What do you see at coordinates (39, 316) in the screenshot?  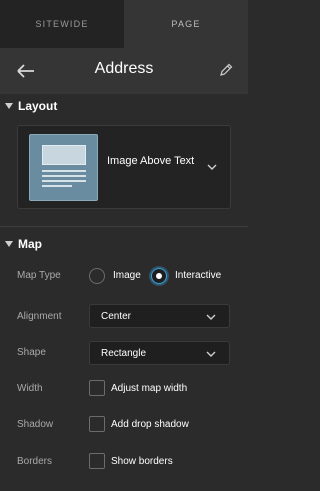 I see `alignment-label: Alignment` at bounding box center [39, 316].